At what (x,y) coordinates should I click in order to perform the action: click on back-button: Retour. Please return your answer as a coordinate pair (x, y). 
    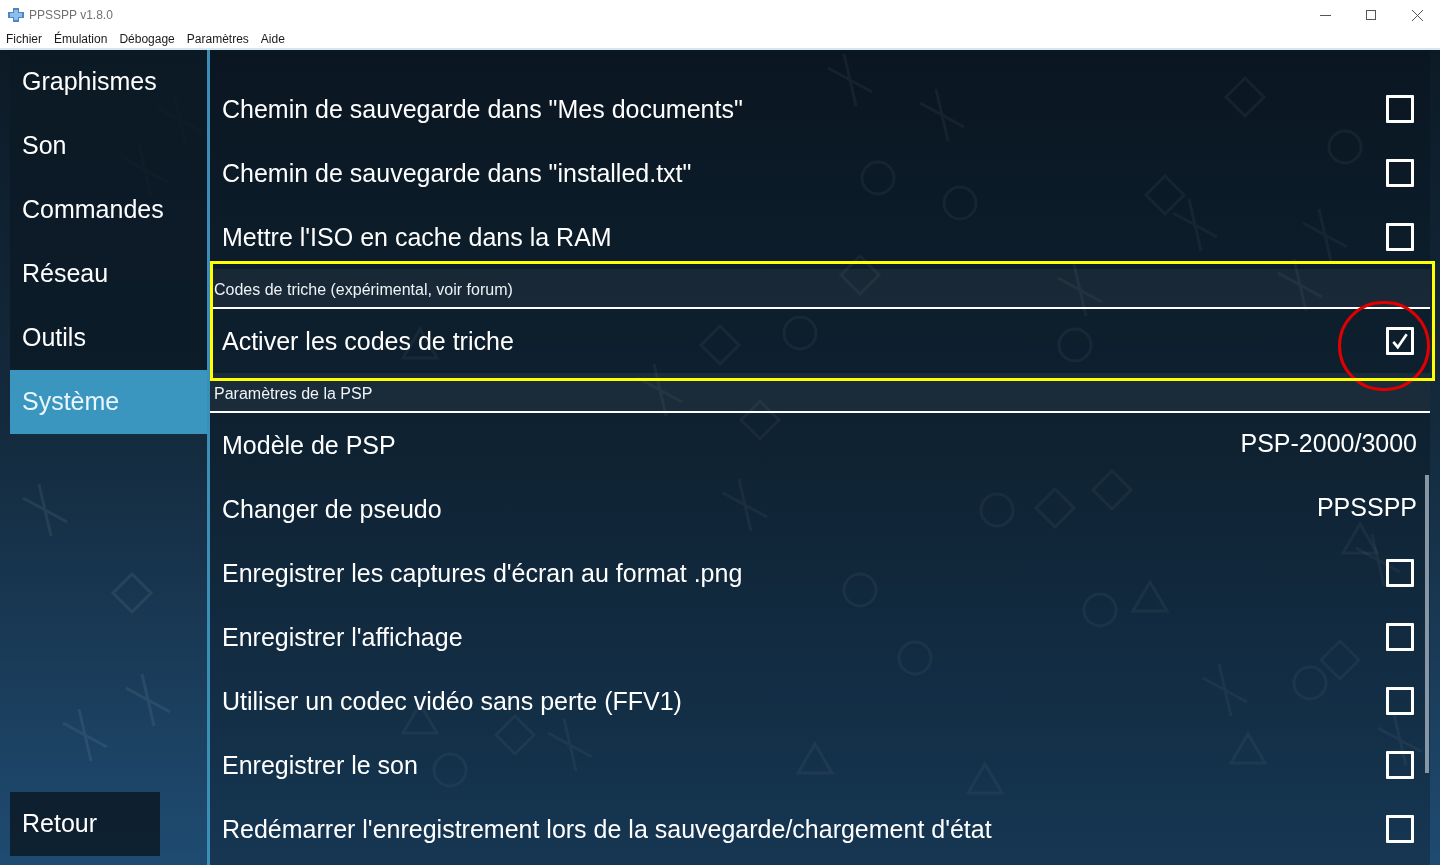
    Looking at the image, I should click on (85, 824).